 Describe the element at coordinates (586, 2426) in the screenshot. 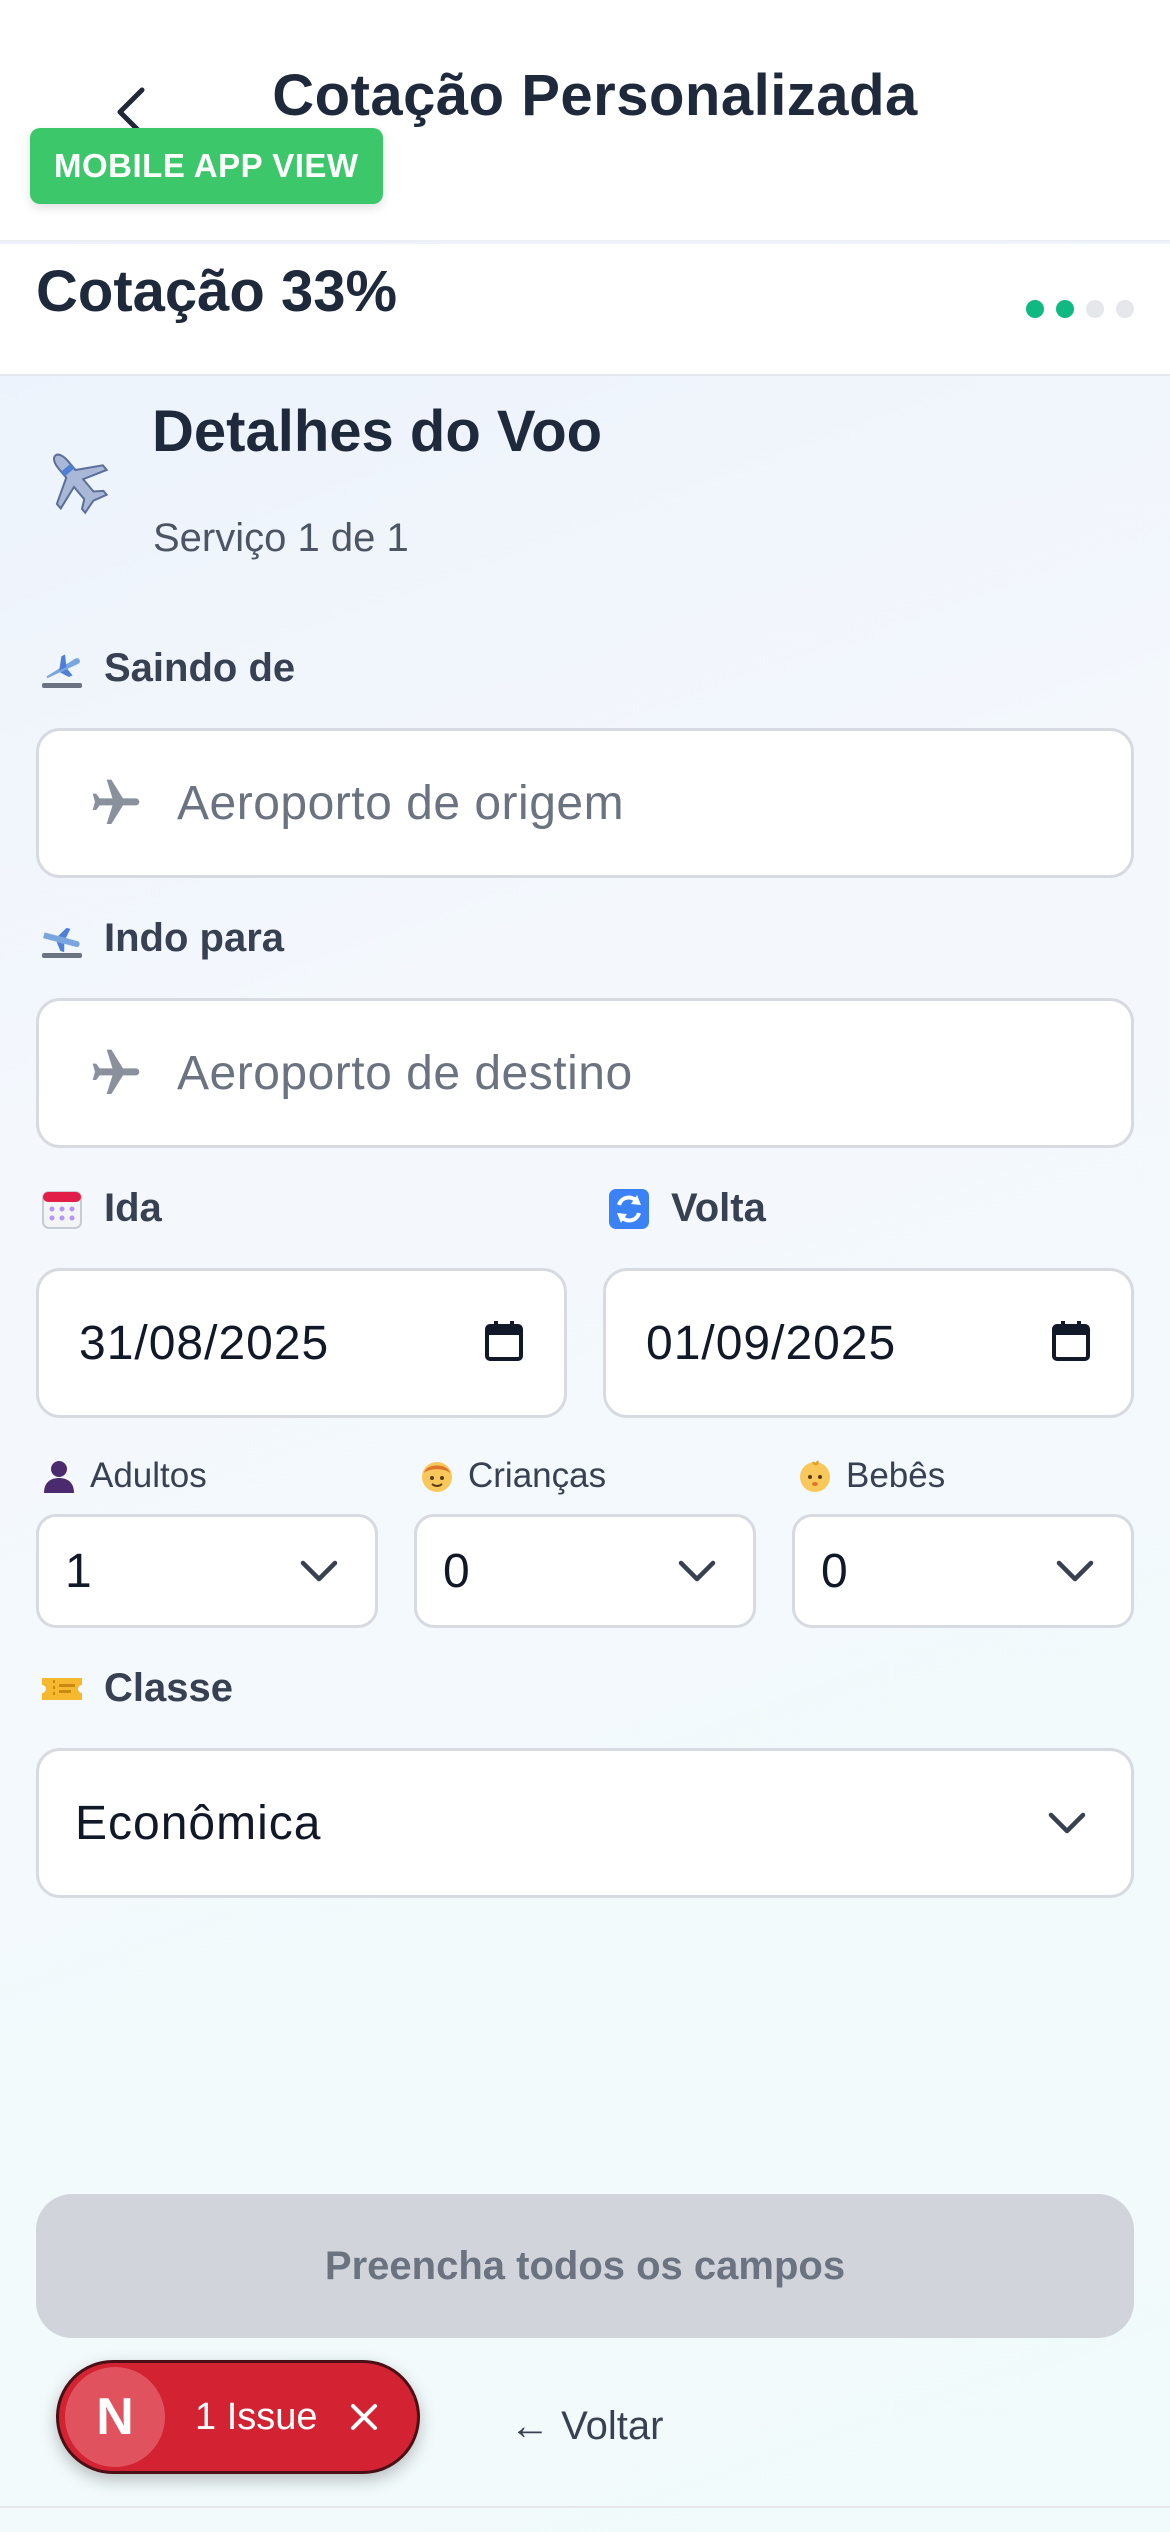

I see `back-link: ← Voltar` at that location.